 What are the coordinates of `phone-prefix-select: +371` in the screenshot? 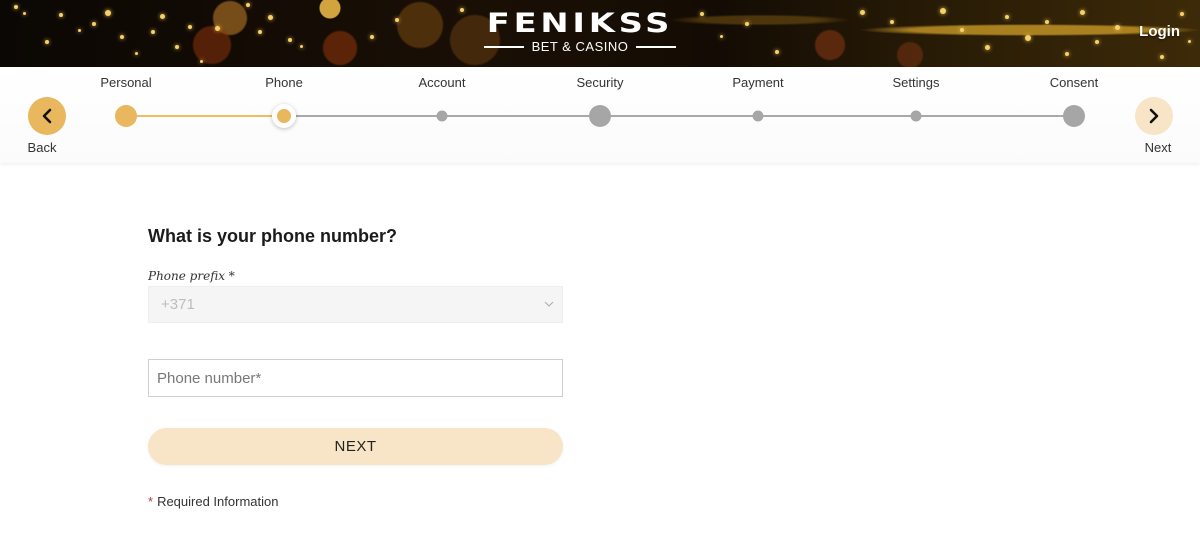 It's located at (355, 304).